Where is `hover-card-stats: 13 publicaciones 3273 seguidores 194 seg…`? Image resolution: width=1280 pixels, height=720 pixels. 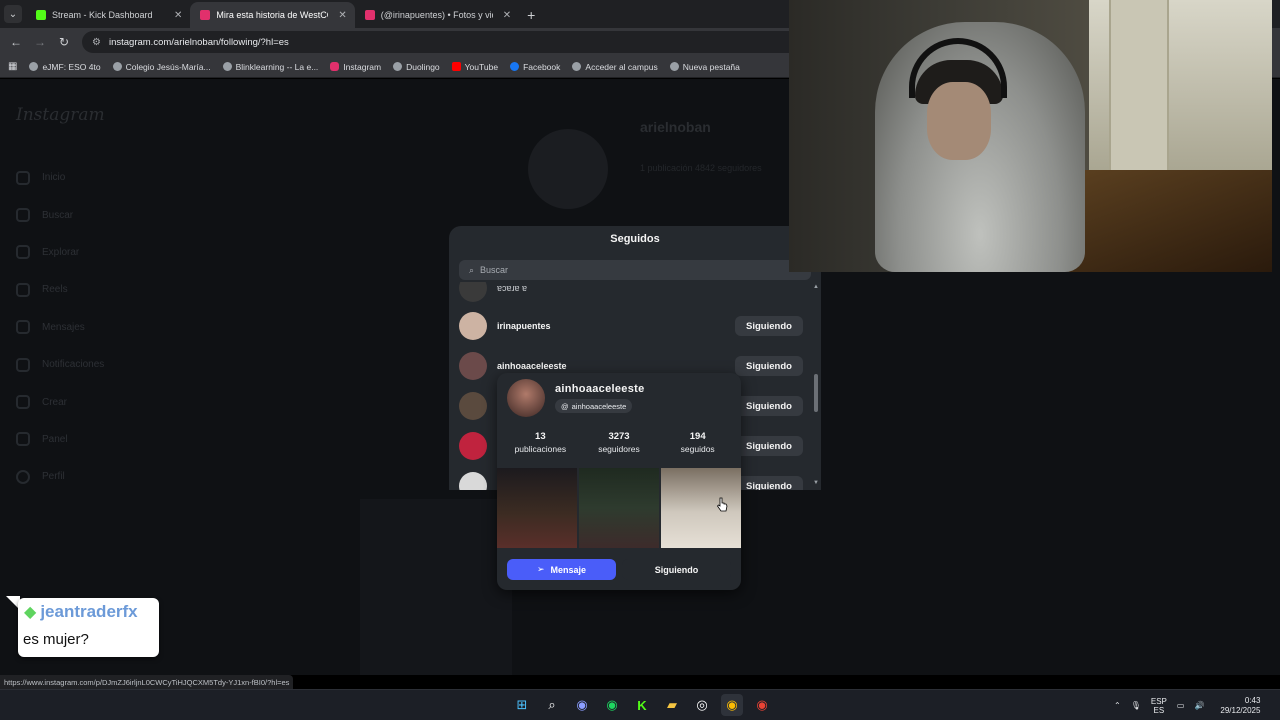 hover-card-stats: 13 publicaciones 3273 seguidores 194 seg… is located at coordinates (619, 442).